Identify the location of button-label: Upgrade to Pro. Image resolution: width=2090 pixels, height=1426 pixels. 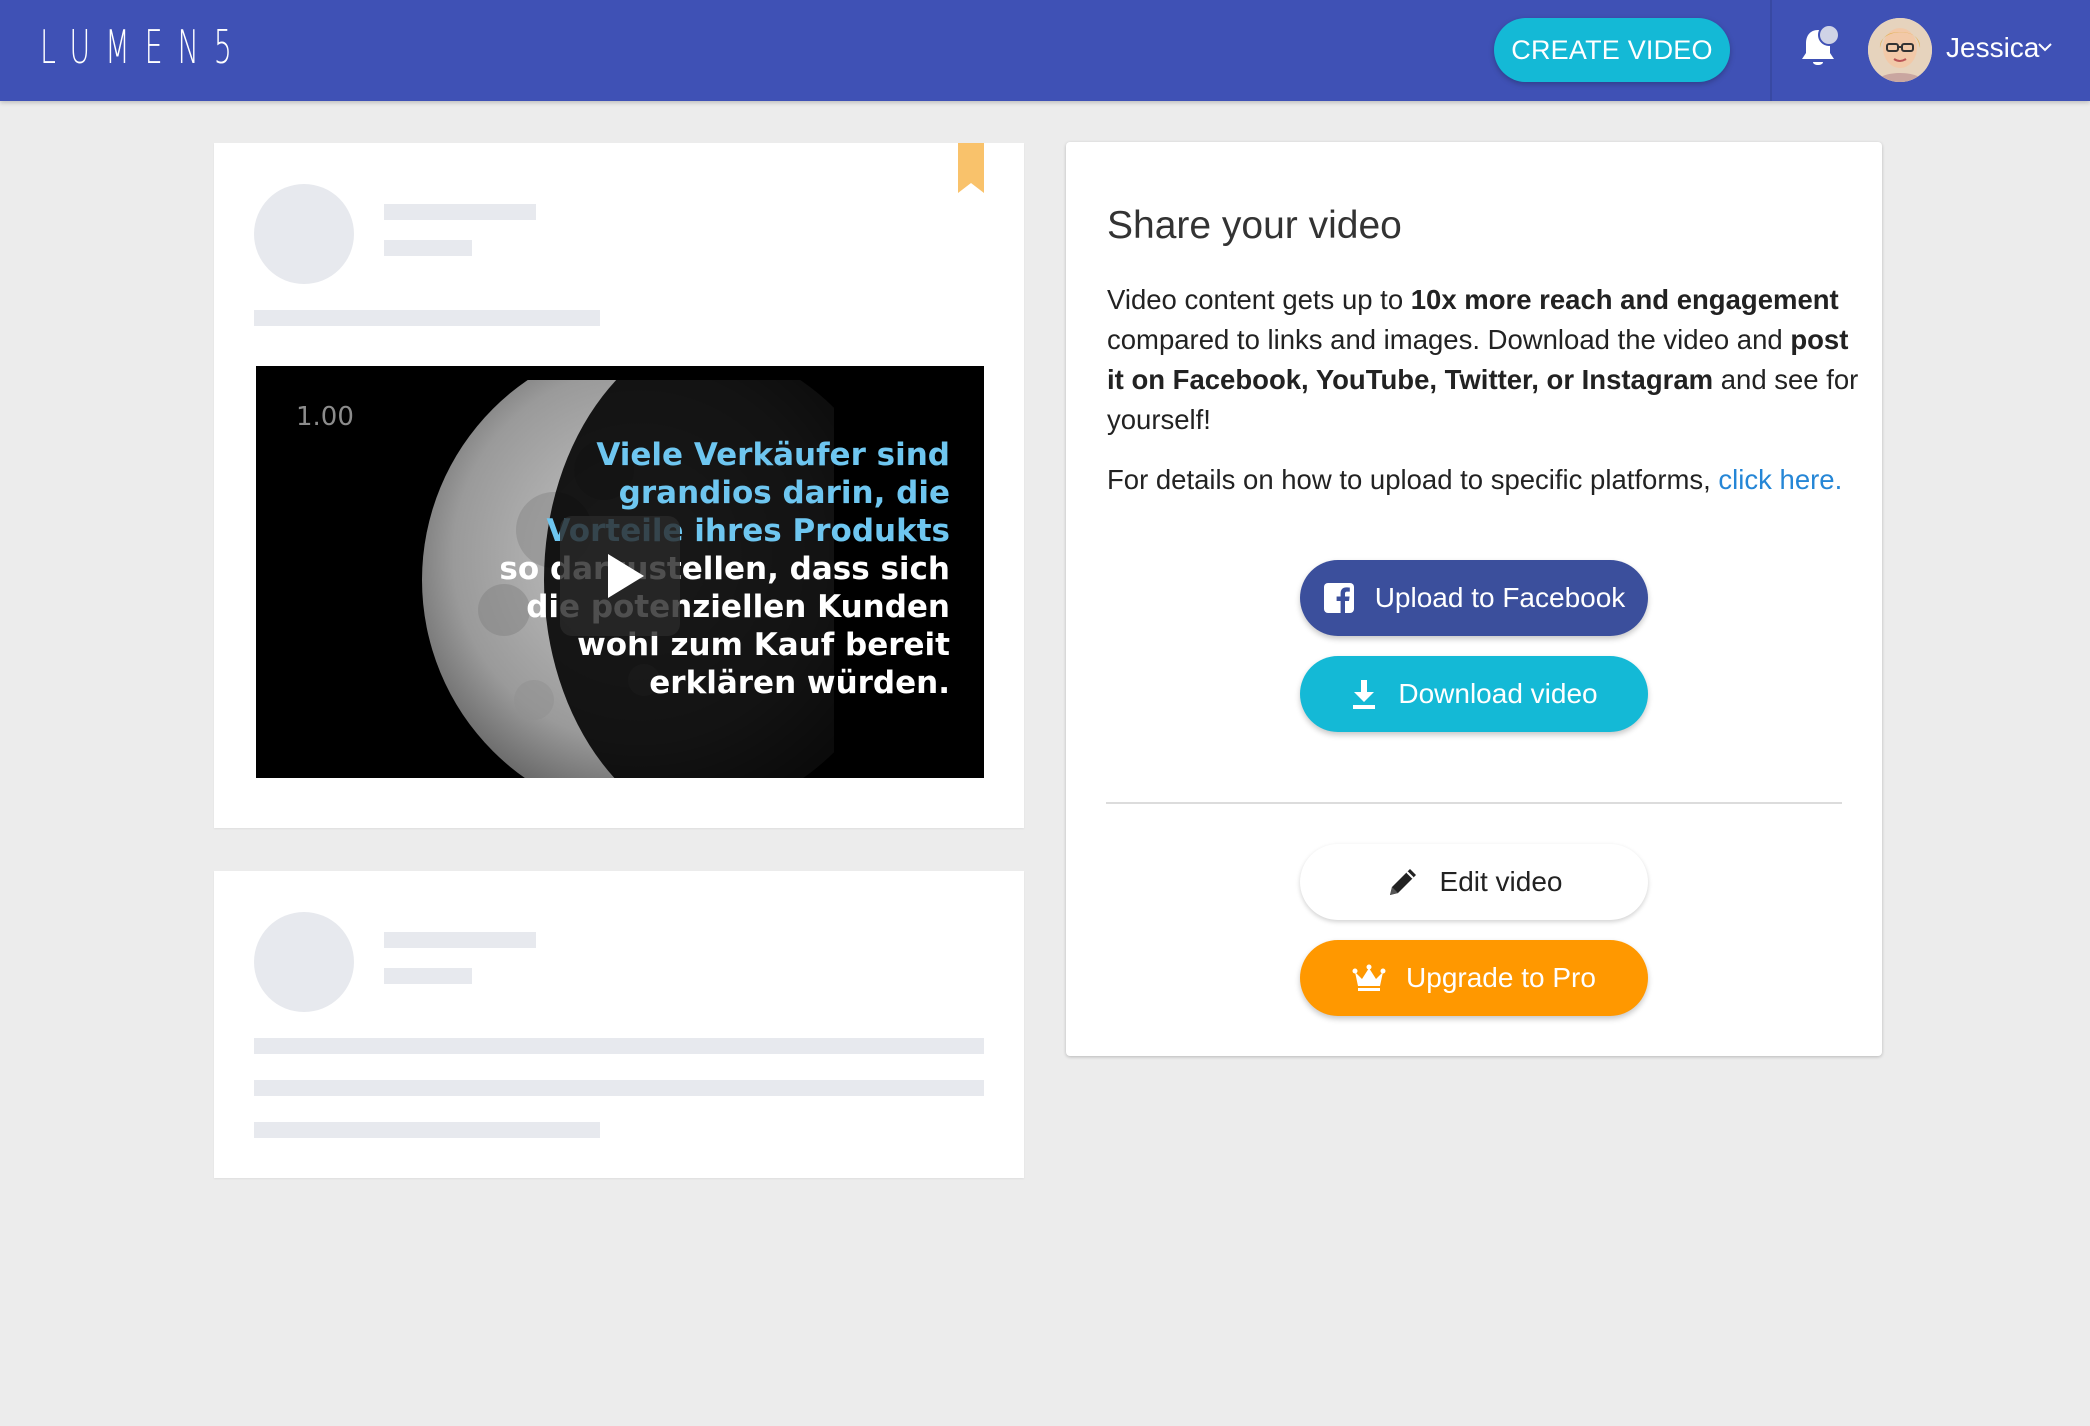
(1501, 977).